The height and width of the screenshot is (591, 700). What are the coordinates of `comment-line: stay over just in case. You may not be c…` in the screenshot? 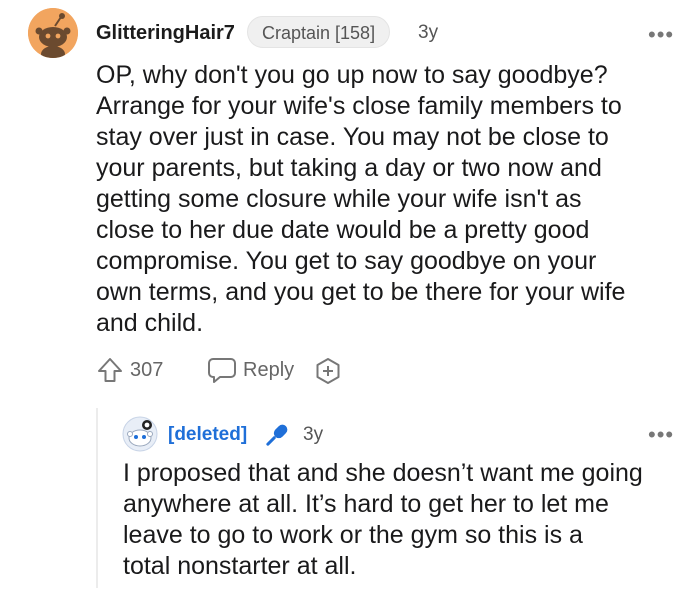 It's located at (352, 137).